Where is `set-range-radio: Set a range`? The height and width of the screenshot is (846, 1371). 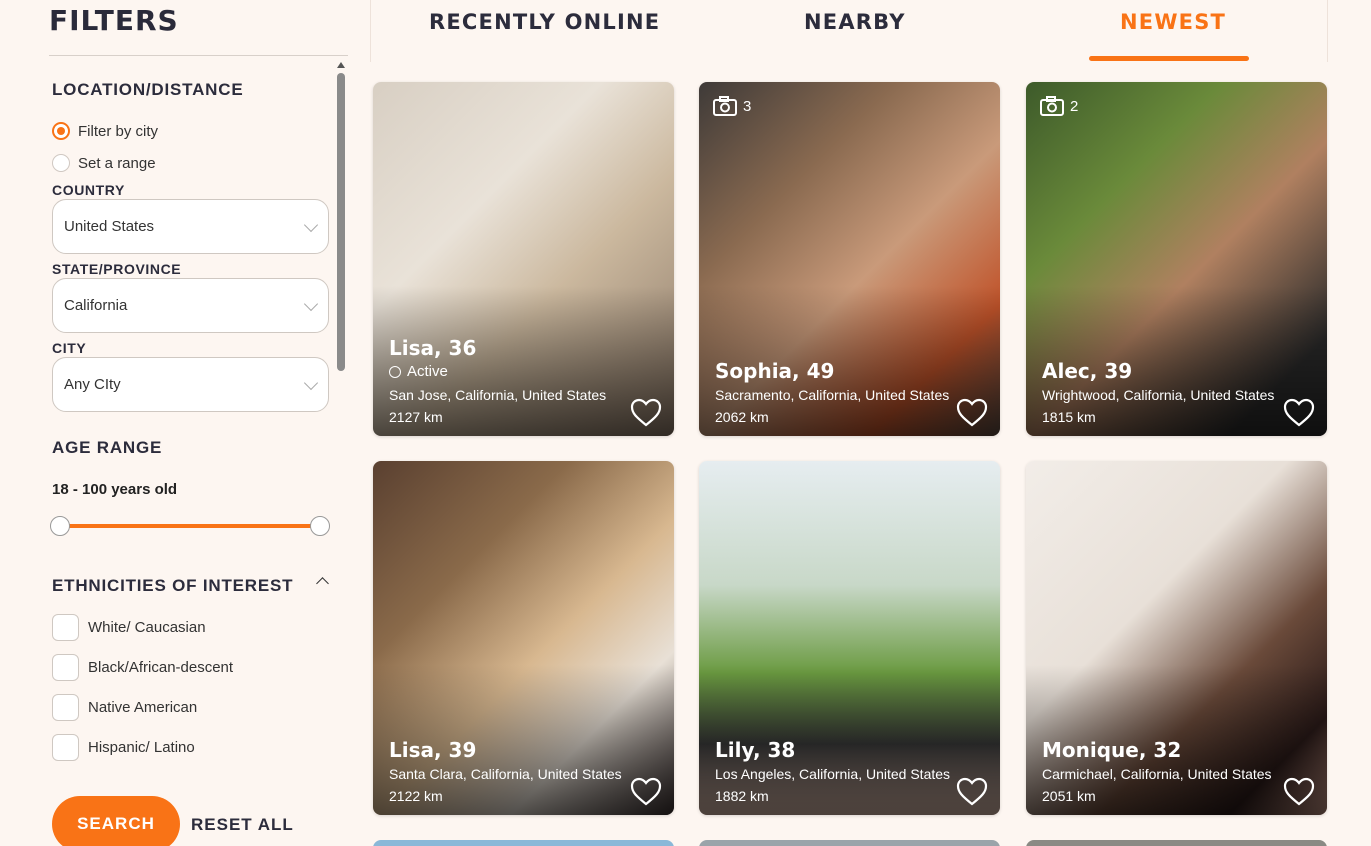
set-range-radio: Set a range is located at coordinates (104, 163).